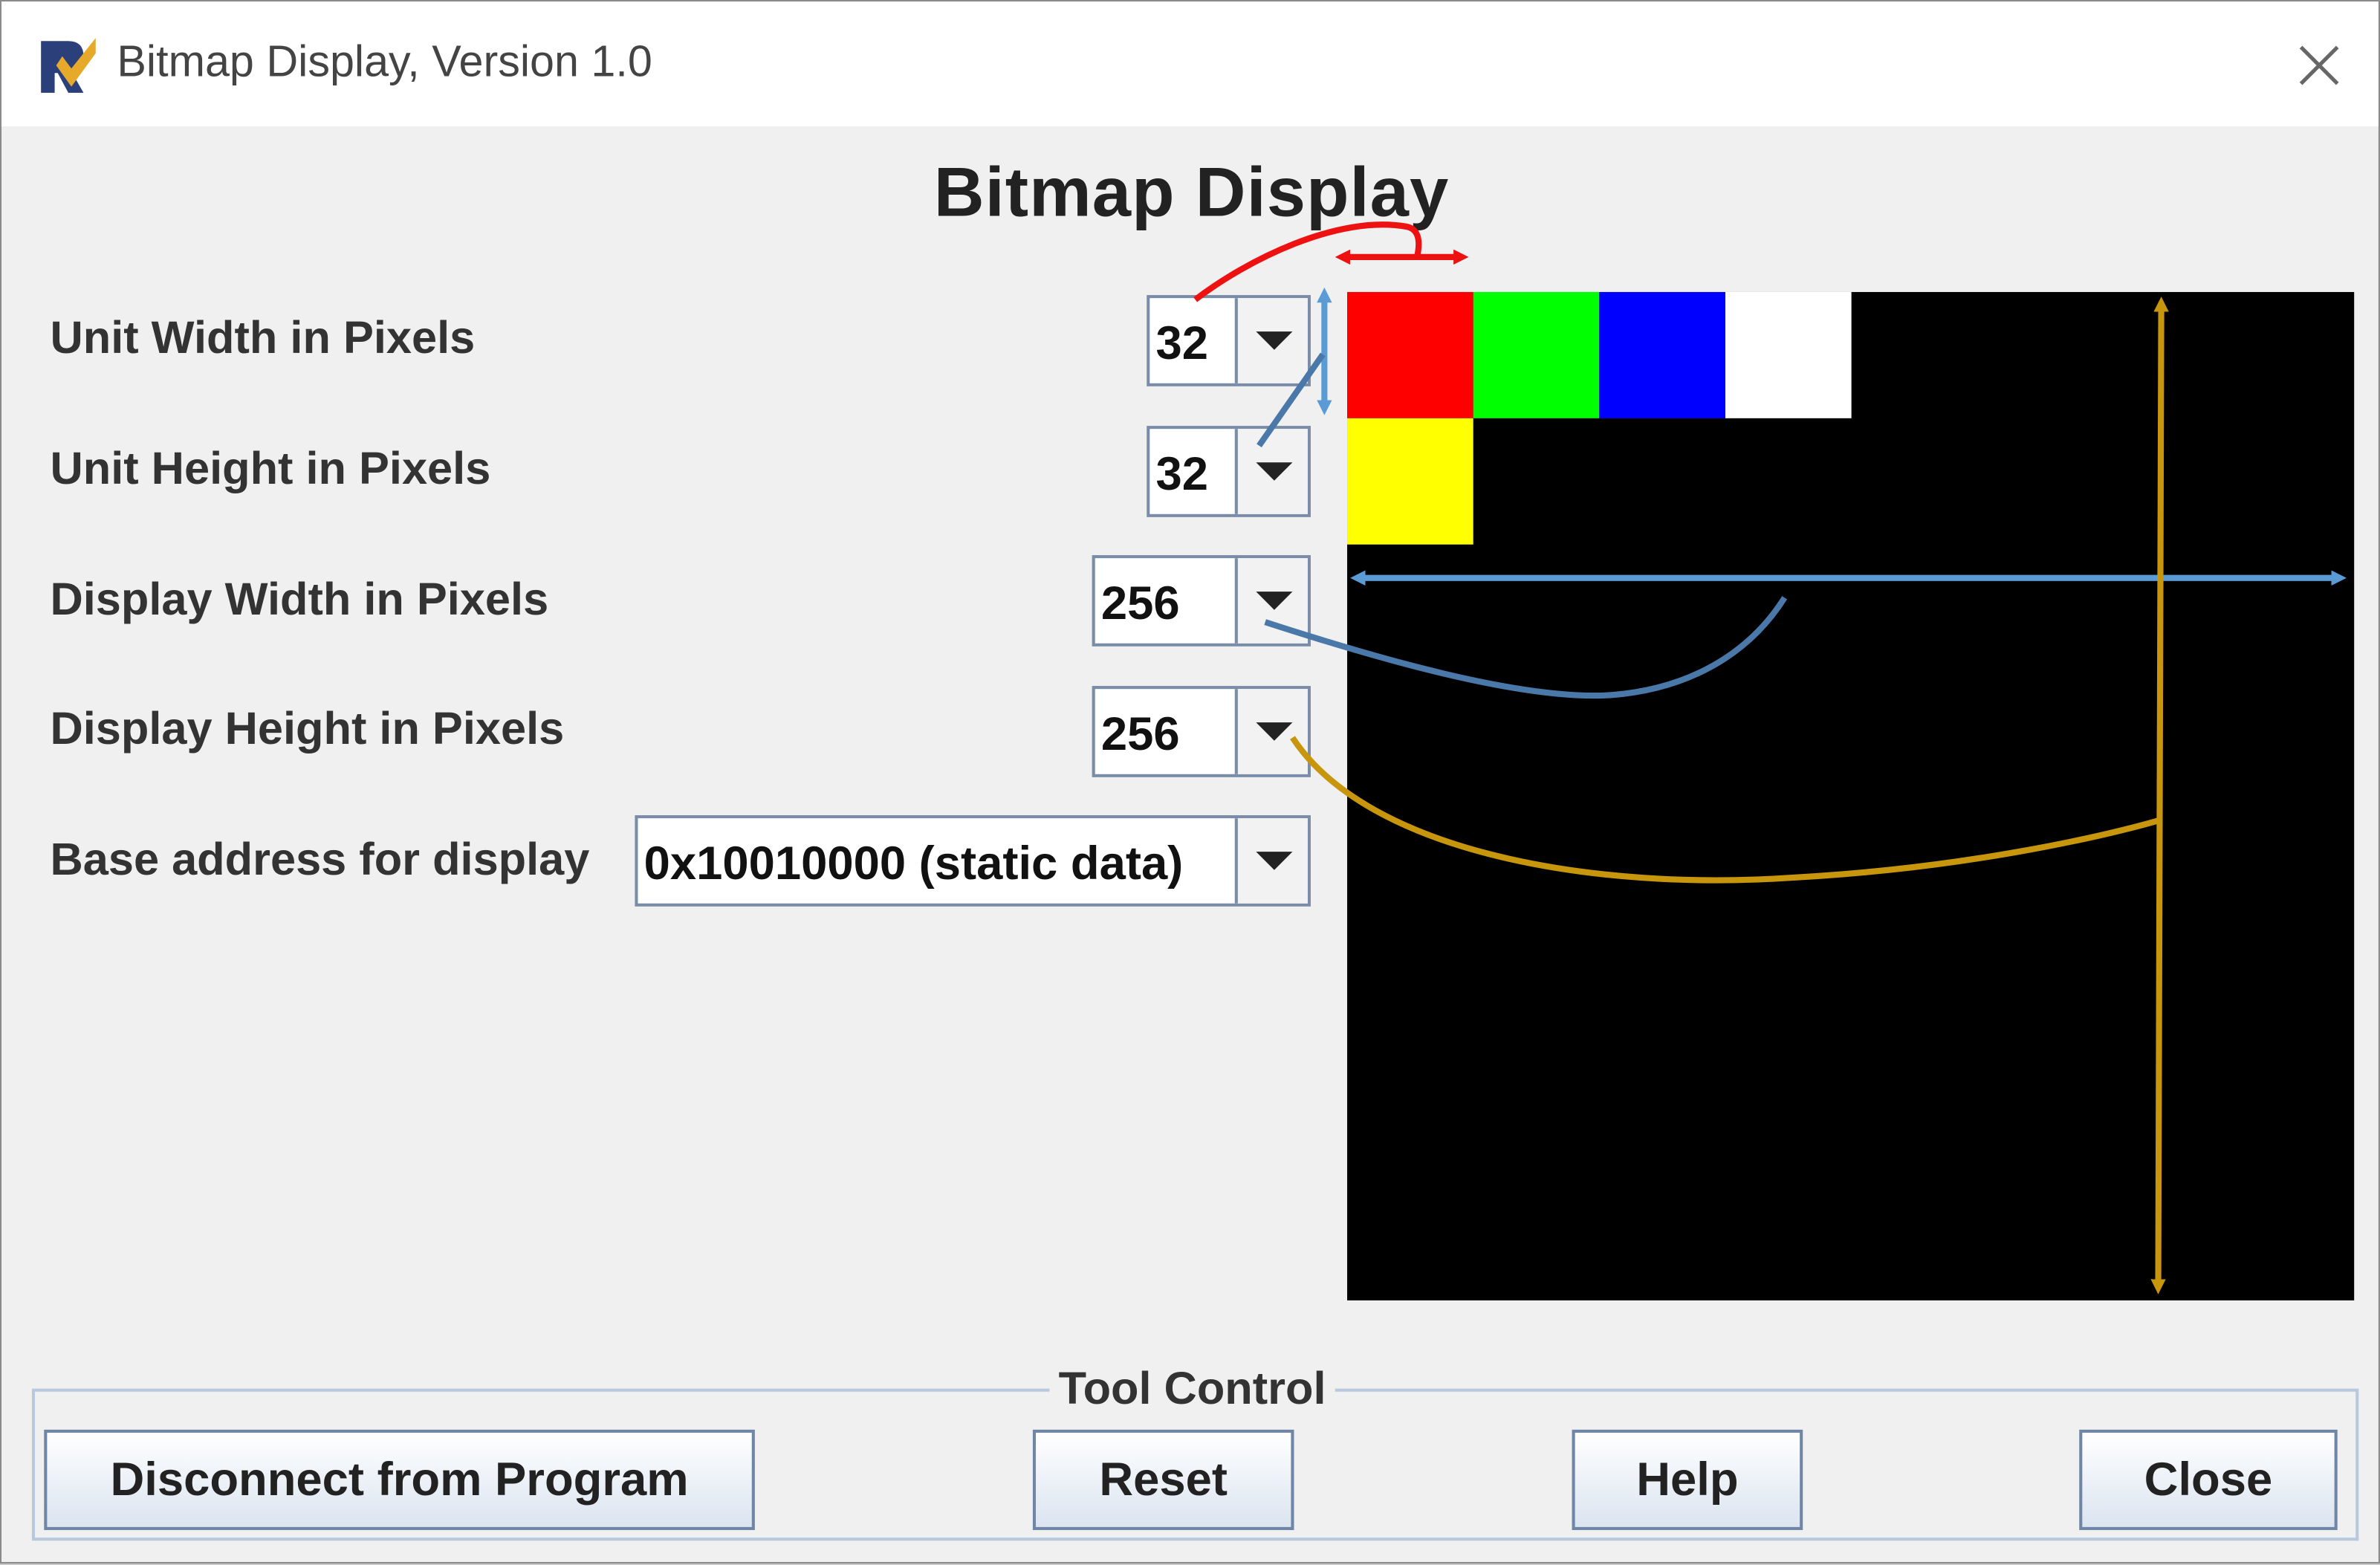 The image size is (2380, 1565). Describe the element at coordinates (1190, 63) in the screenshot. I see `title-bar: Bitmap Display, Version 1.0` at that location.